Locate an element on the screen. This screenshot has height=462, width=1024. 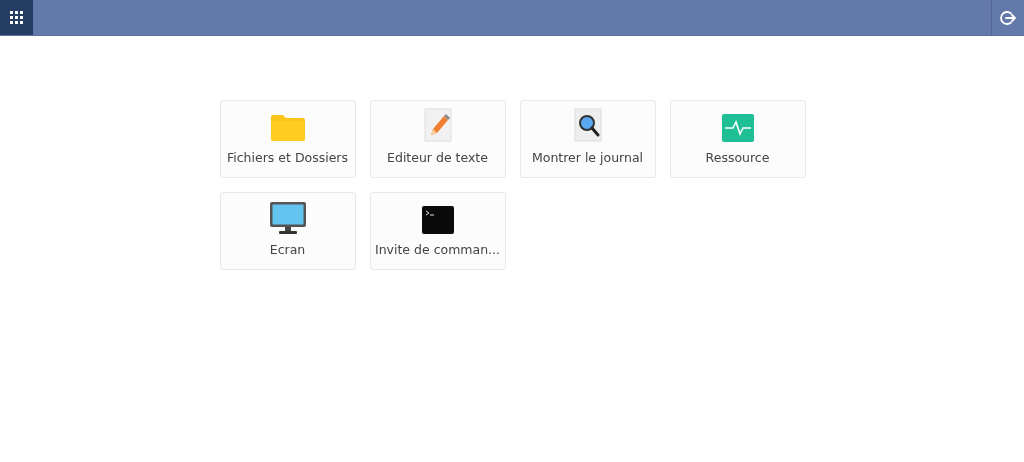
app-label: Montrer le journal is located at coordinates (587, 157).